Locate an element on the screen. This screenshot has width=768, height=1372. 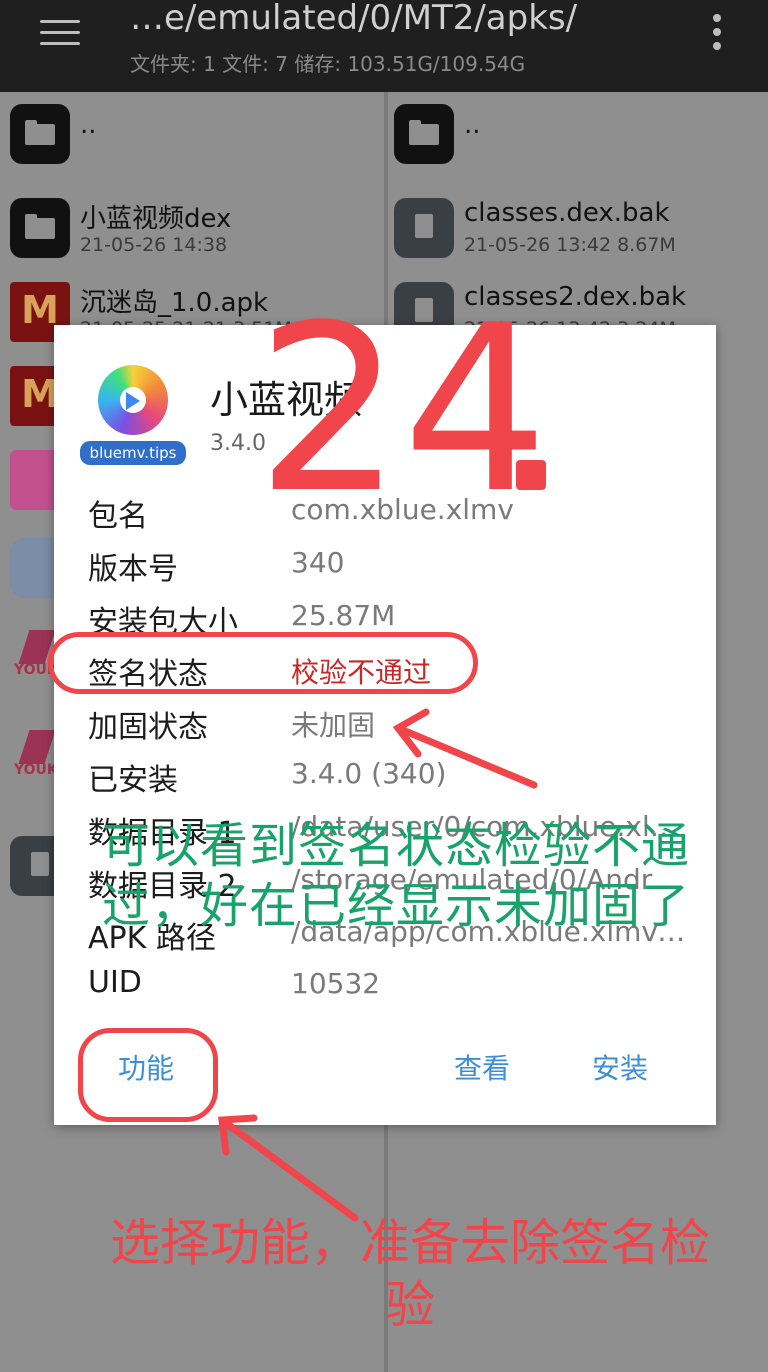
arrow-to-function-button is located at coordinates (288, 1168).